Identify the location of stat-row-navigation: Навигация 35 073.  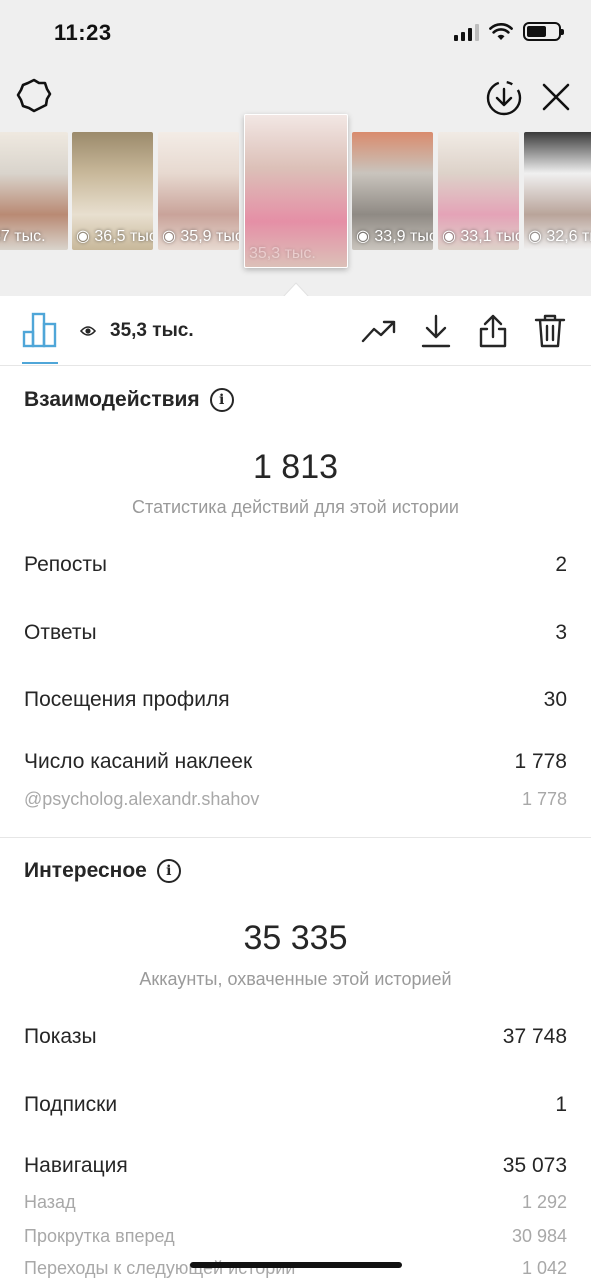
(295, 1166).